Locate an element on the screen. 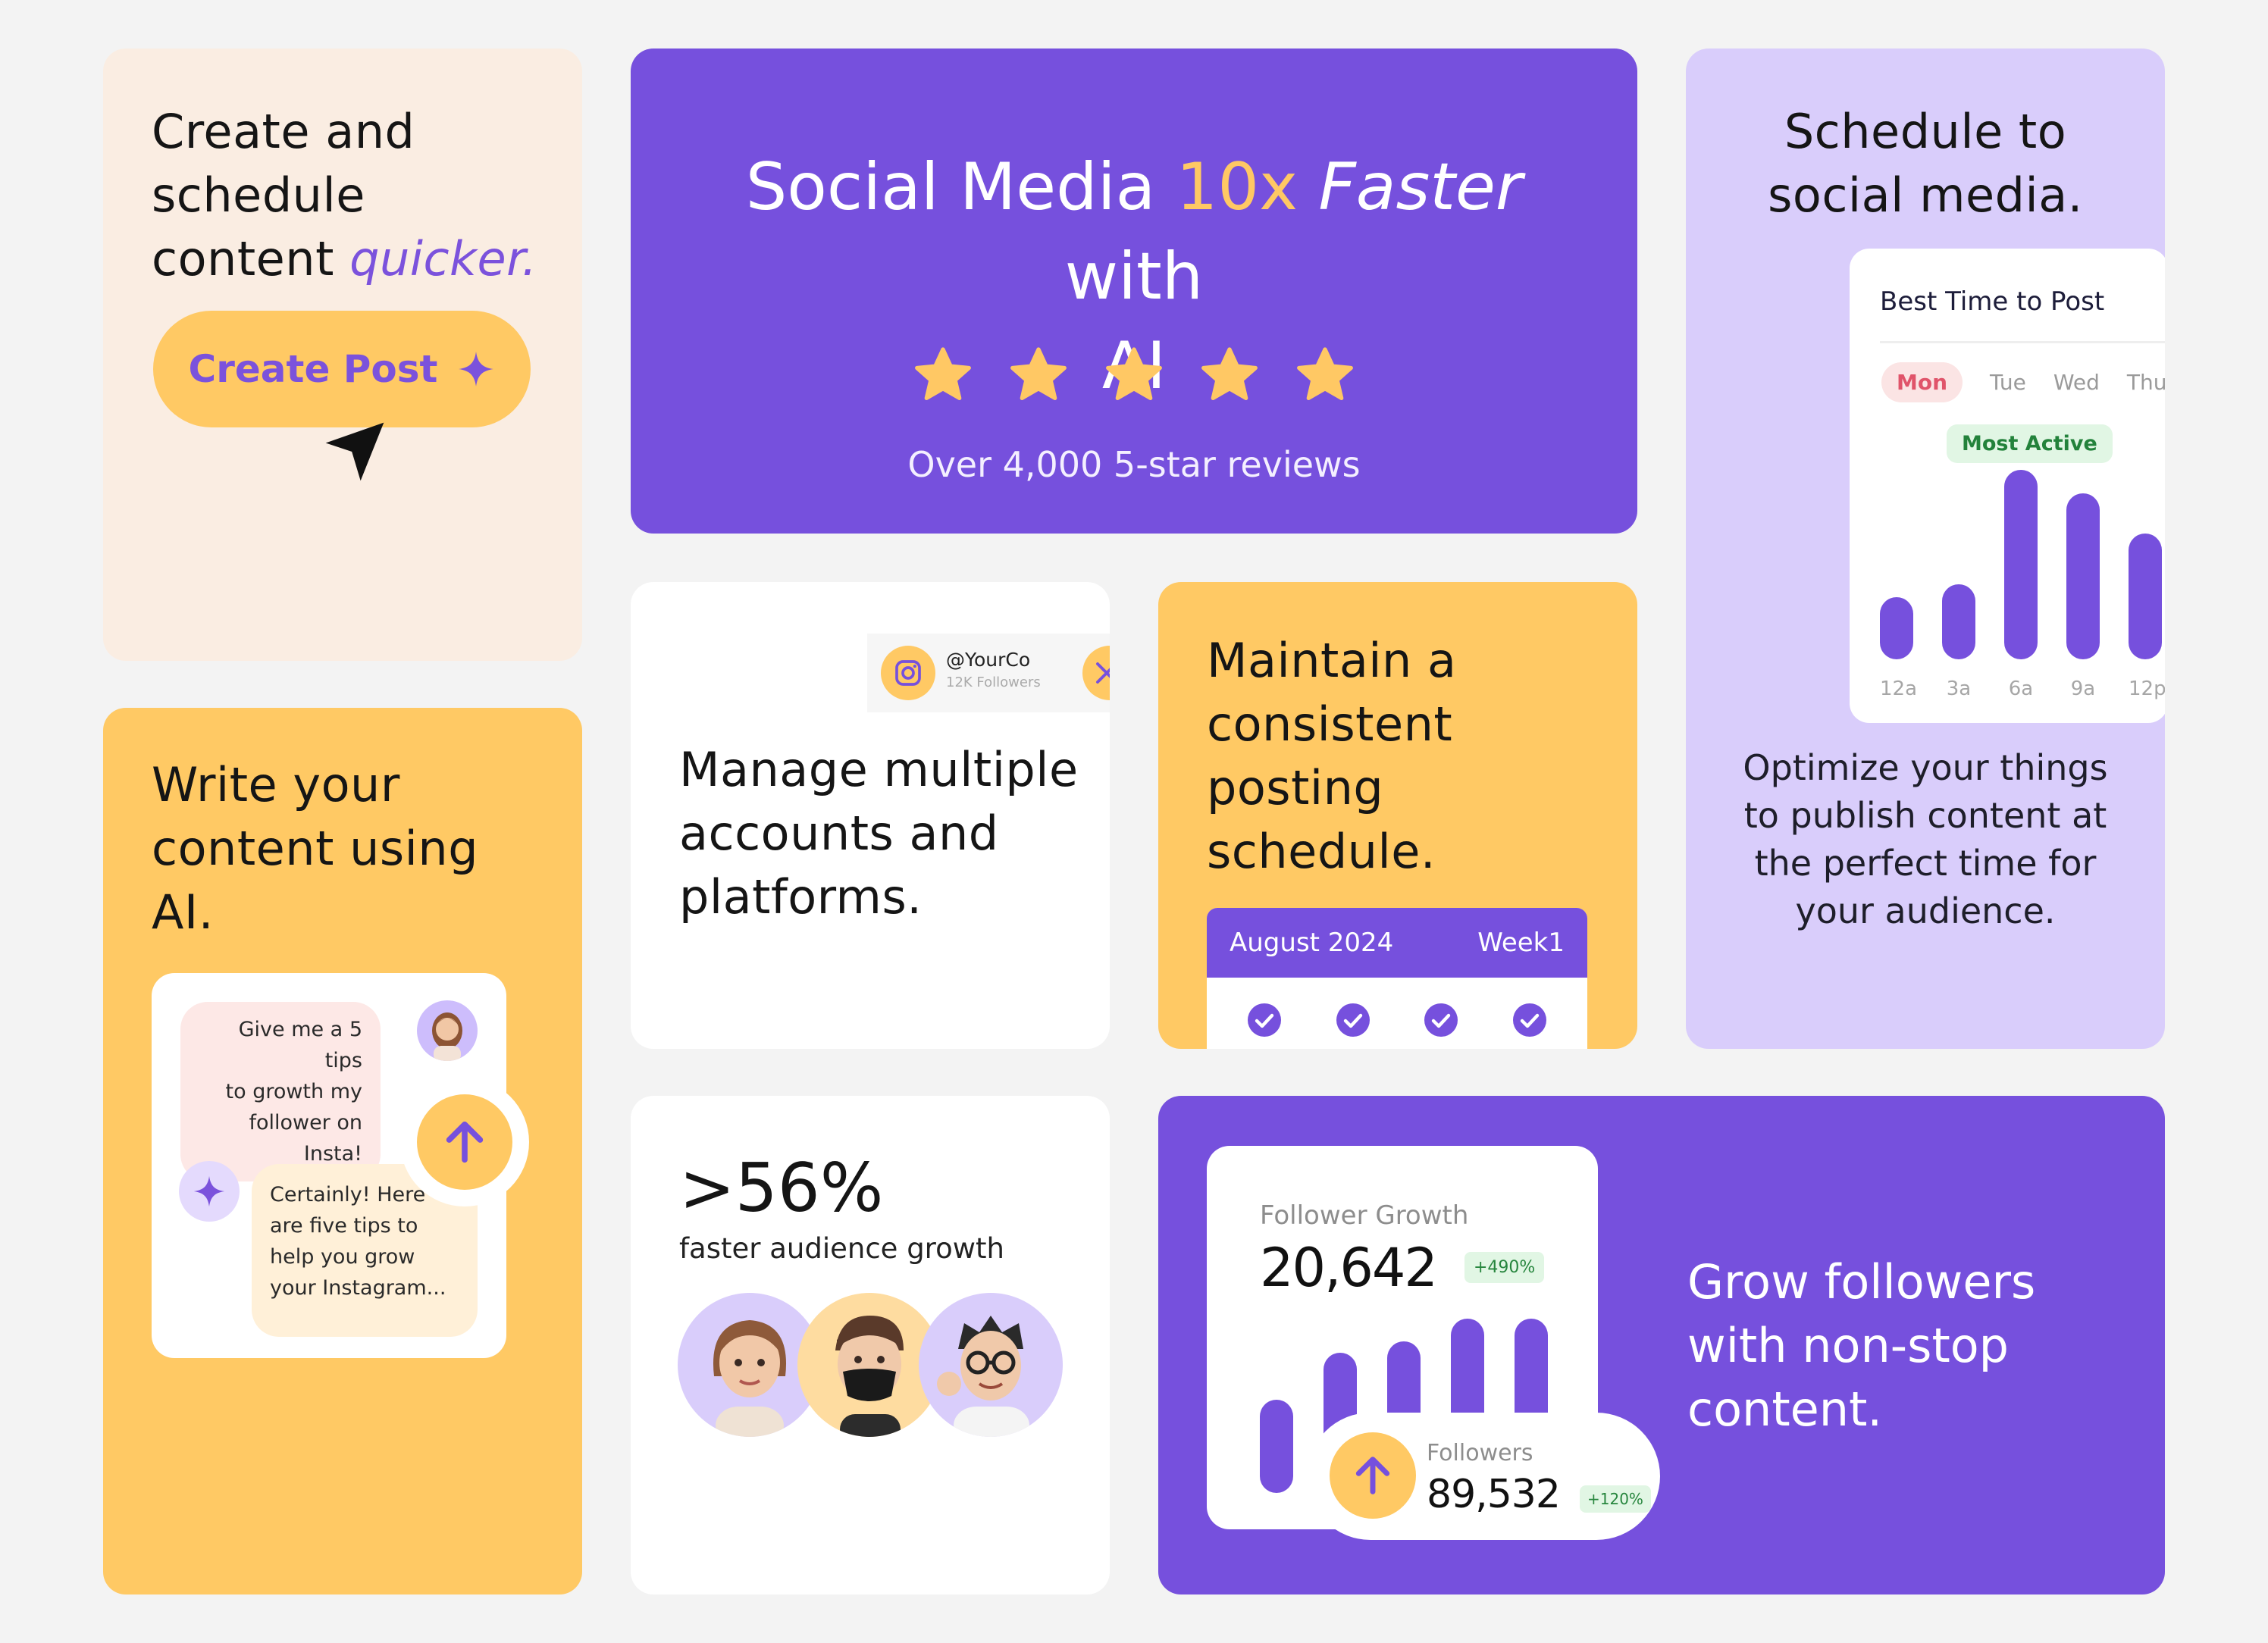 The width and height of the screenshot is (2268, 1643). instagram-icon is located at coordinates (908, 673).